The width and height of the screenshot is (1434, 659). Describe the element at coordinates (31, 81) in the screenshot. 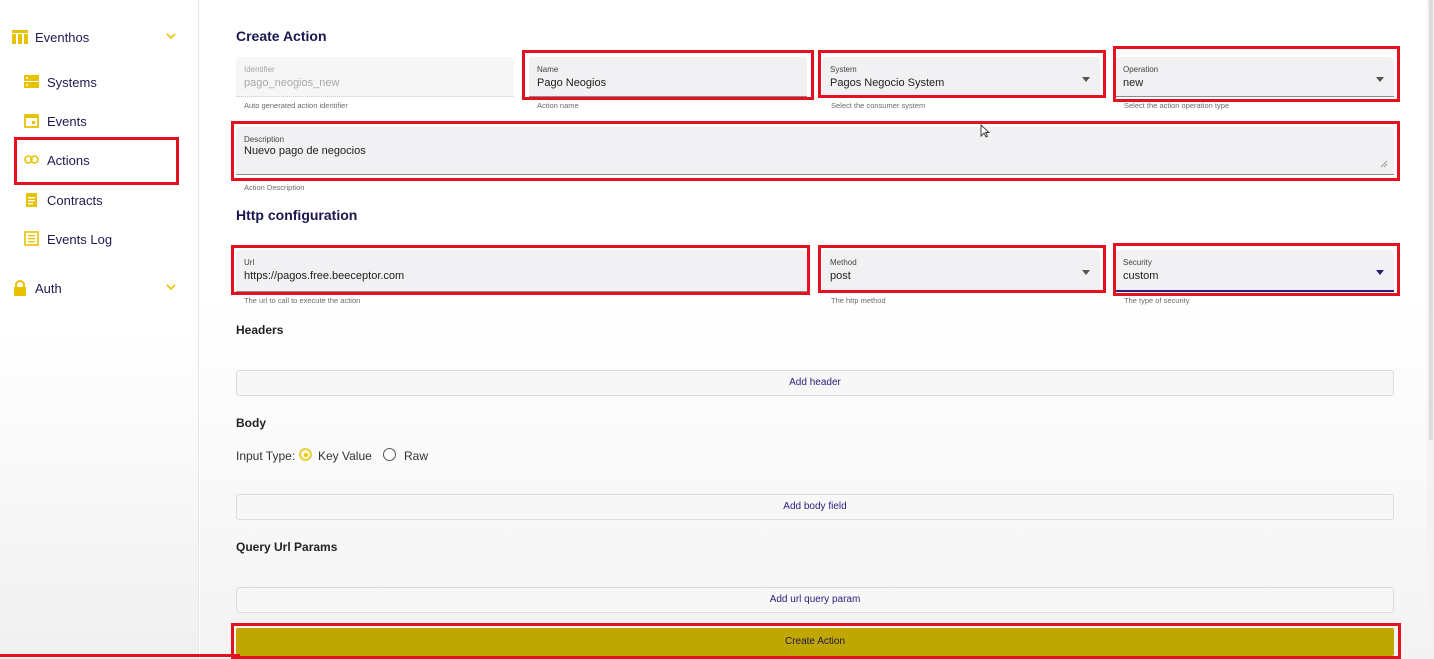

I see `server-icon` at that location.